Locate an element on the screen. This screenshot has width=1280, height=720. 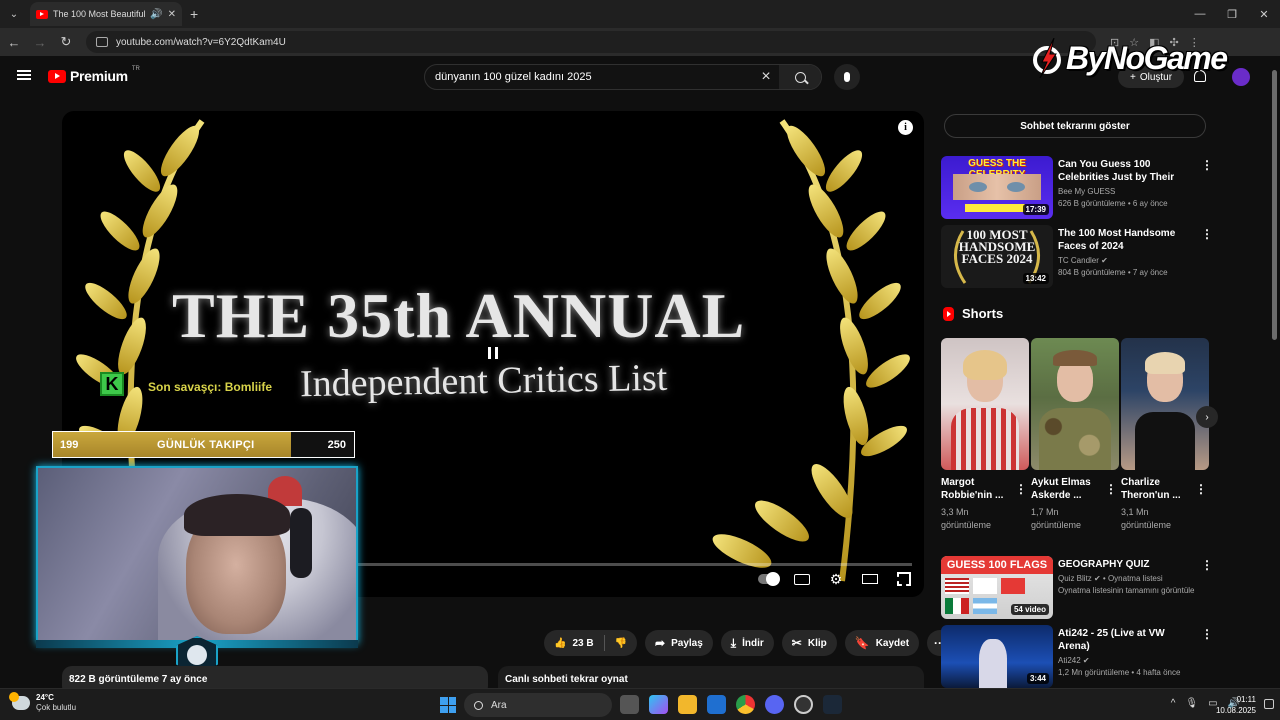
save-button: 🔖 Kaydet is located at coordinates (882, 643).